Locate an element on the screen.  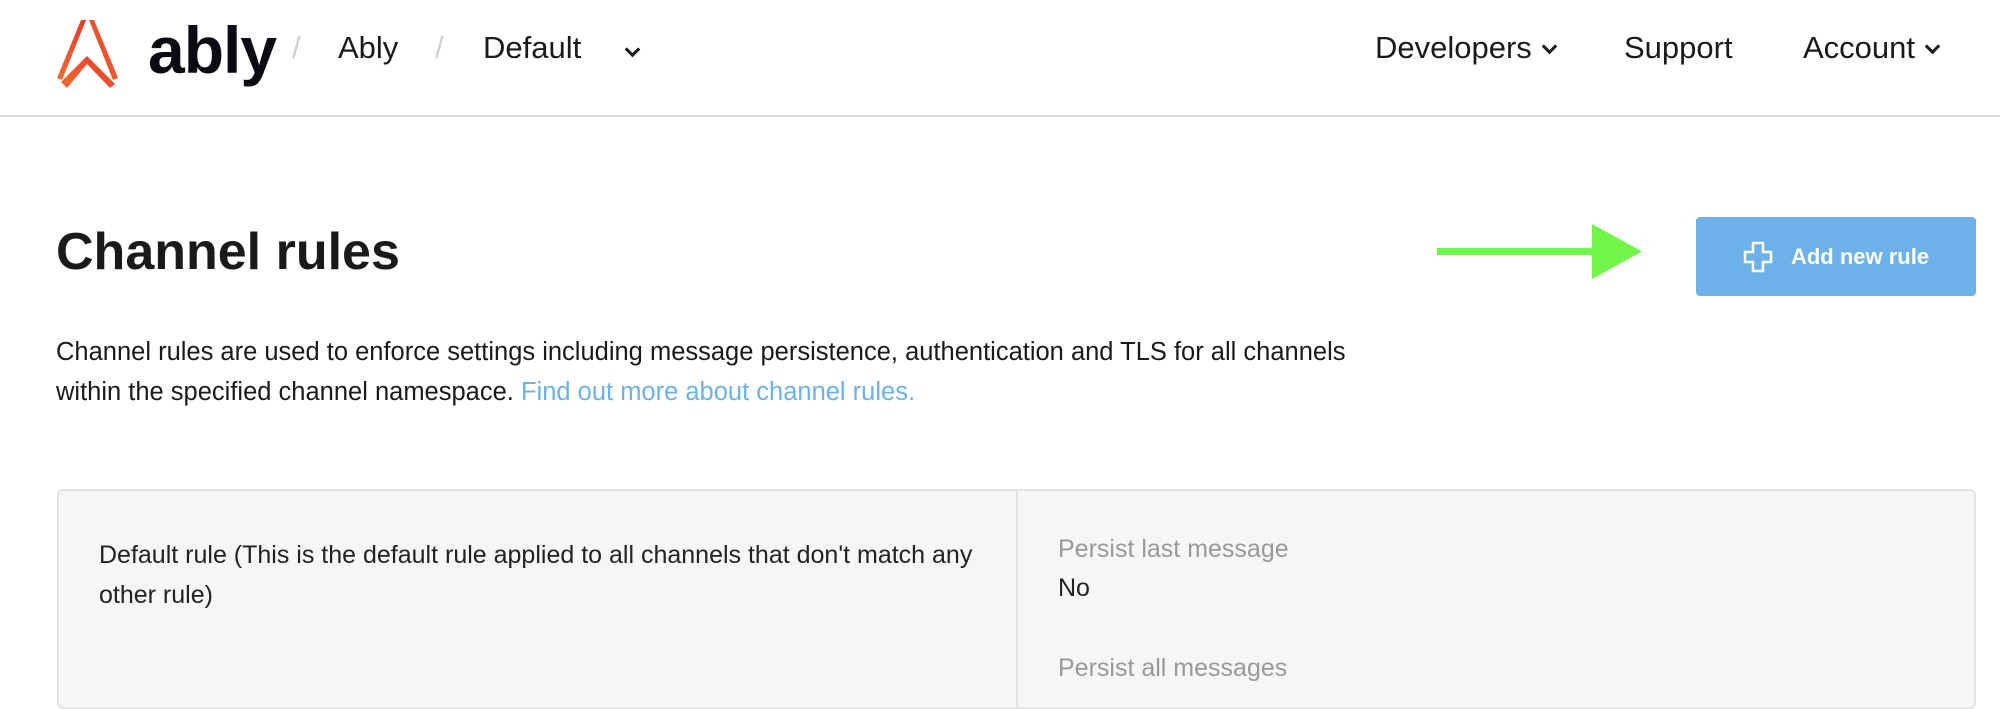
plus-icon is located at coordinates (1758, 256).